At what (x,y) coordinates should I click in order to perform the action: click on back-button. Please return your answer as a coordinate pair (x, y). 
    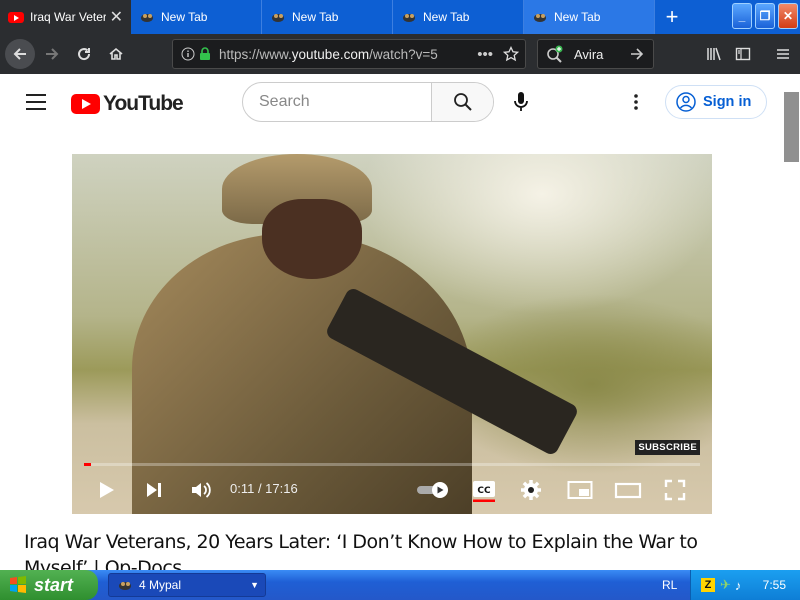
    Looking at the image, I should click on (20, 54).